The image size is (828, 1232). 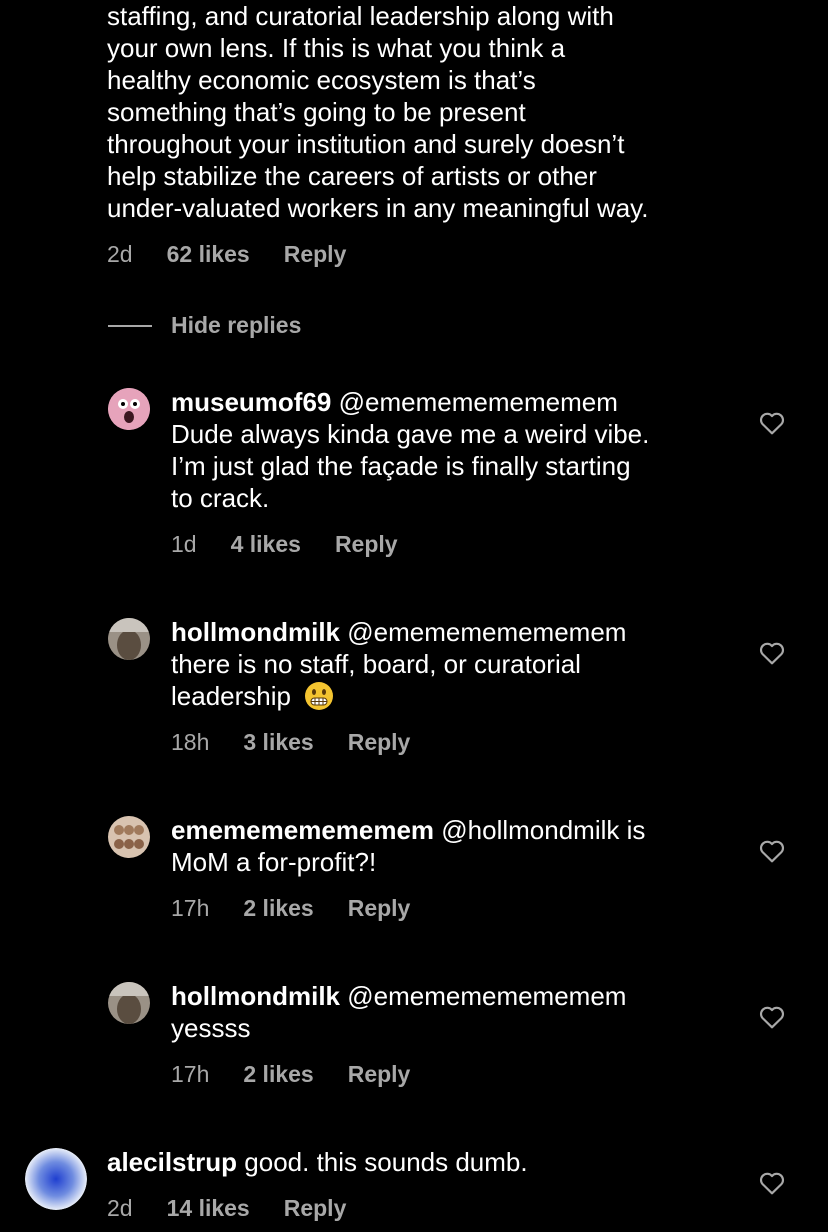 What do you see at coordinates (190, 742) in the screenshot?
I see `comment-time: 18h` at bounding box center [190, 742].